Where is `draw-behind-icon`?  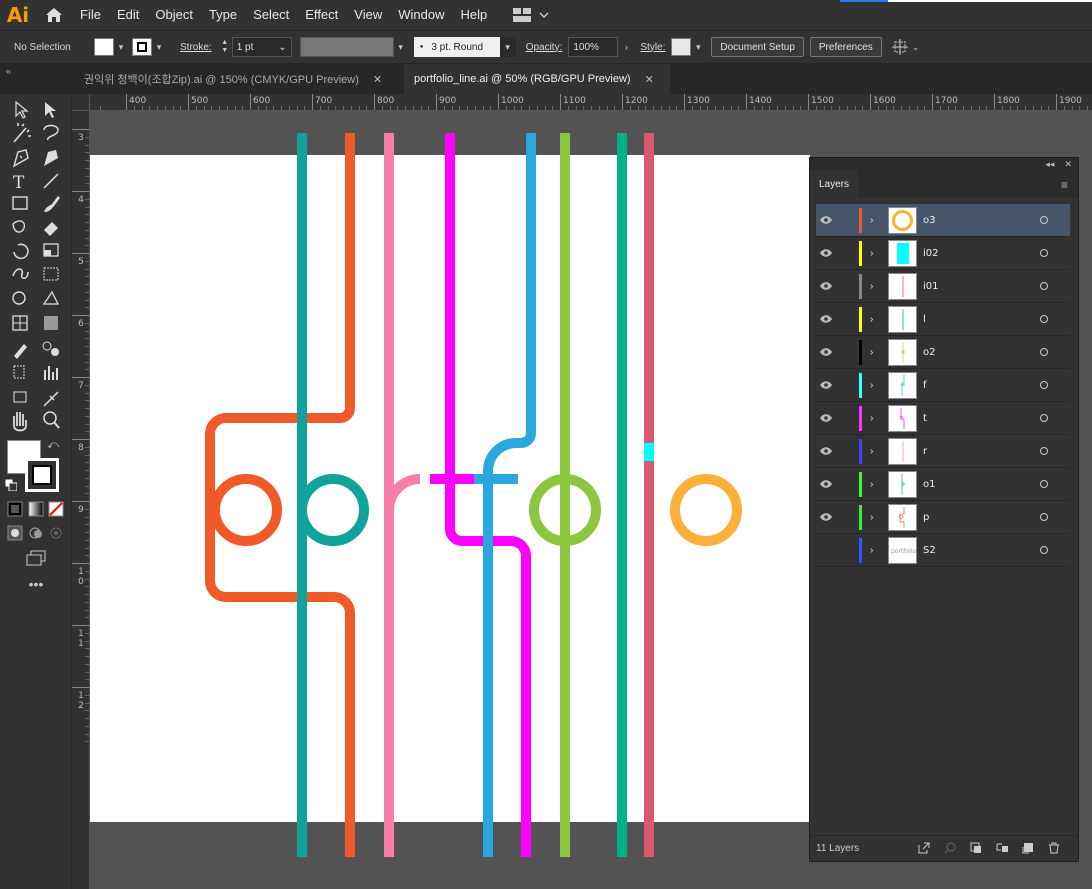
draw-behind-icon is located at coordinates (36, 533).